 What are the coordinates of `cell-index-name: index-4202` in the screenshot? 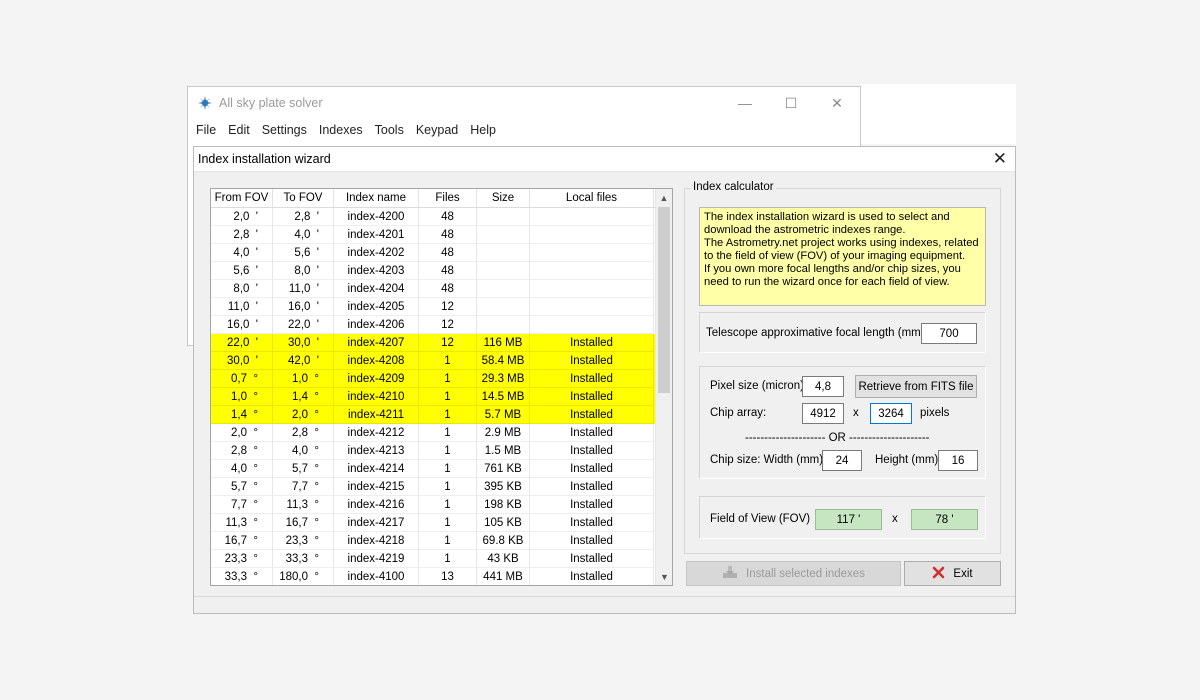 It's located at (376, 253).